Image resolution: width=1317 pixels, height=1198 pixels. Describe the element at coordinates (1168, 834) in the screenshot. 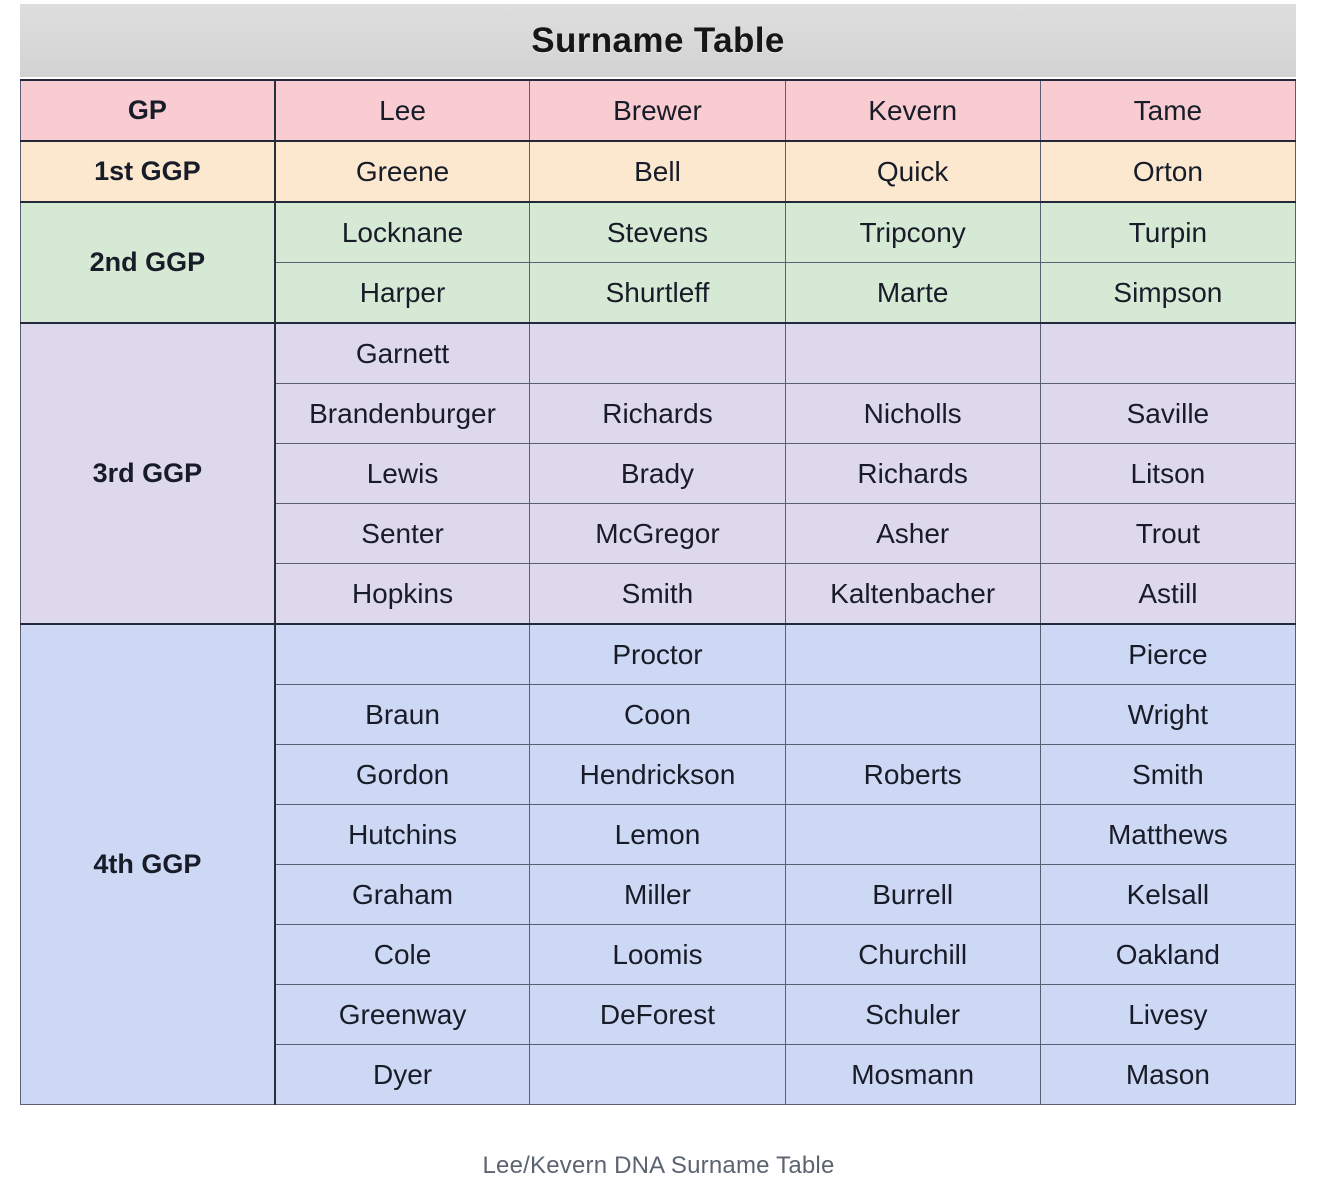

I see `surname-cell: Matthews` at that location.